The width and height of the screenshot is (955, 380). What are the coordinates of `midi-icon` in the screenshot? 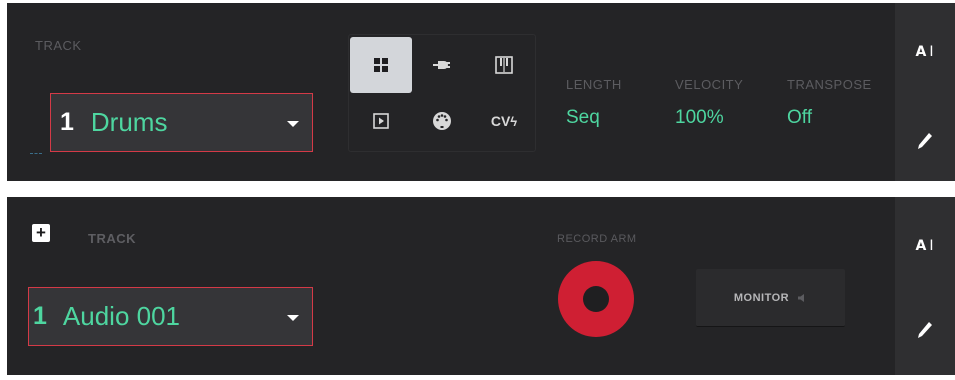 It's located at (442, 121).